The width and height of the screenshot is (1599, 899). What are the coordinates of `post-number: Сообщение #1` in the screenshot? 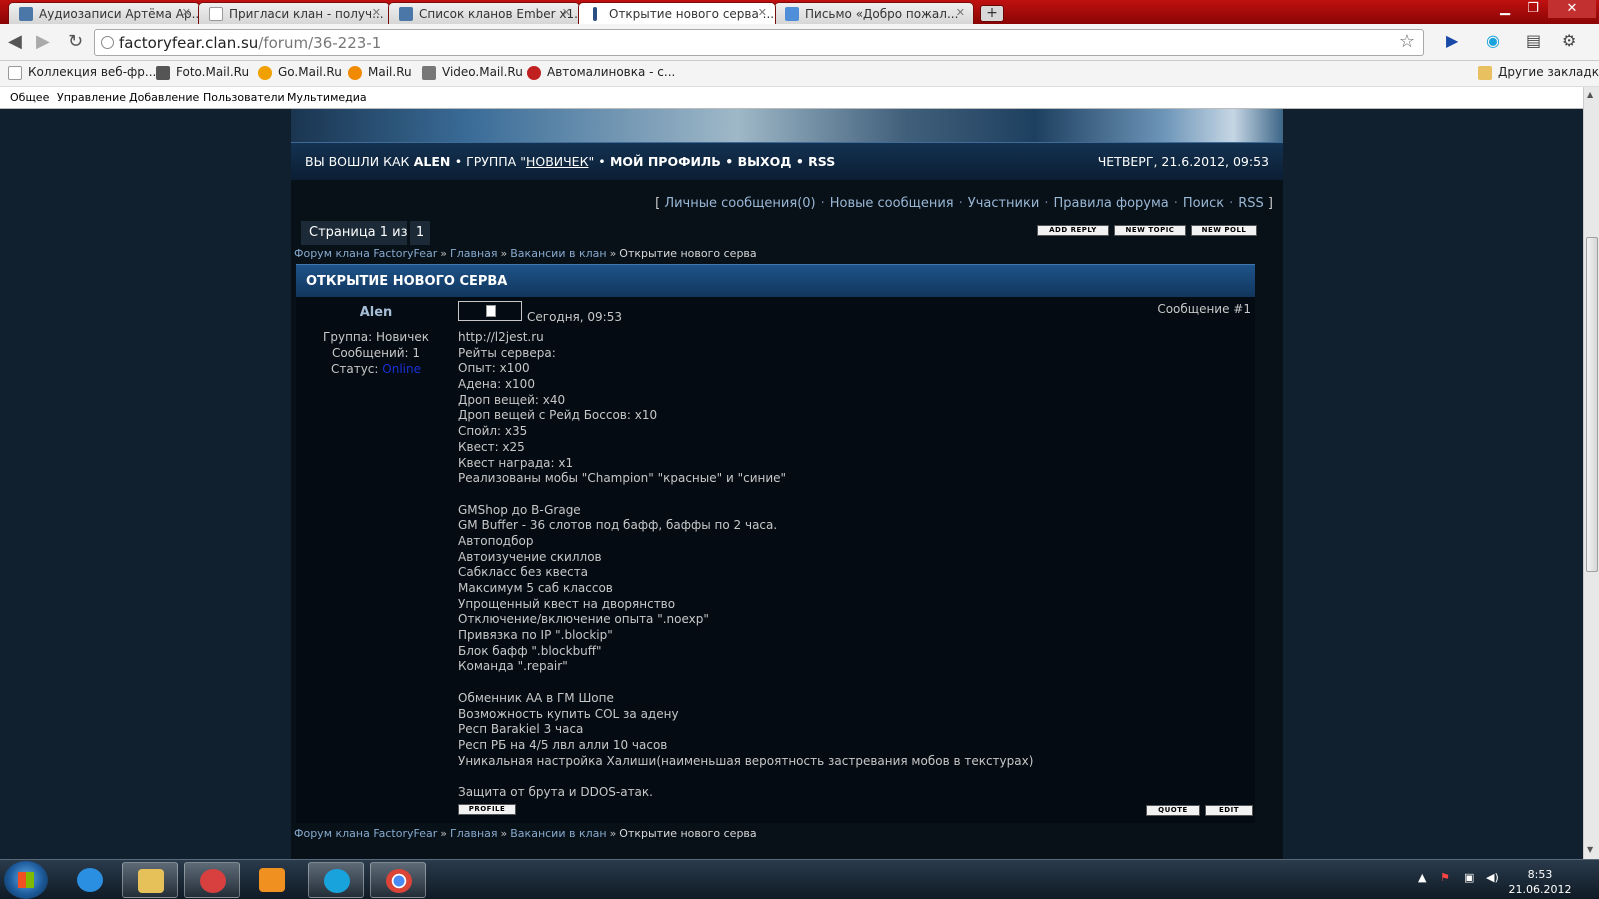 It's located at (1204, 309).